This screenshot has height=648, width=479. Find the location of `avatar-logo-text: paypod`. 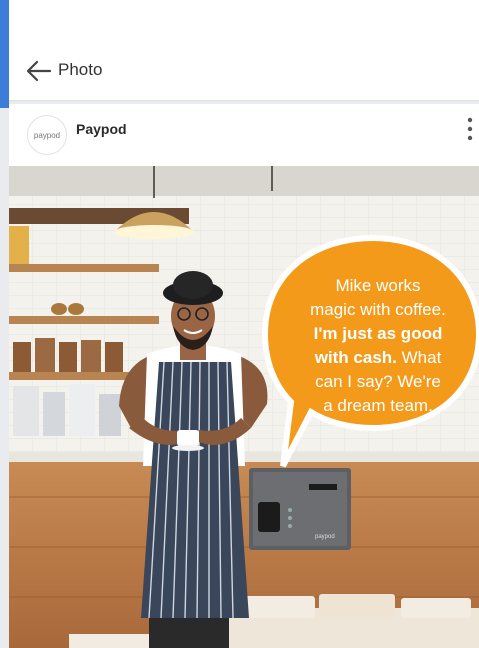

avatar-logo-text: paypod is located at coordinates (47, 135).